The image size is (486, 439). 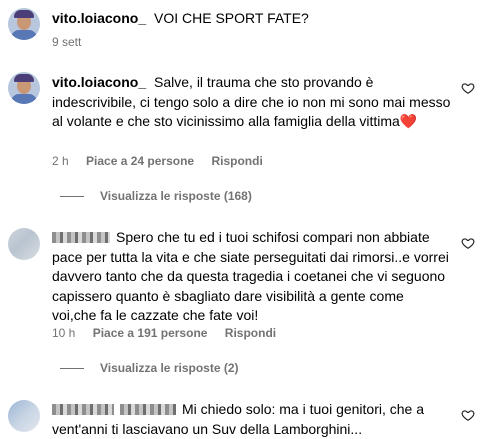 What do you see at coordinates (140, 161) in the screenshot?
I see `likes-count: Piace a 24 persone` at bounding box center [140, 161].